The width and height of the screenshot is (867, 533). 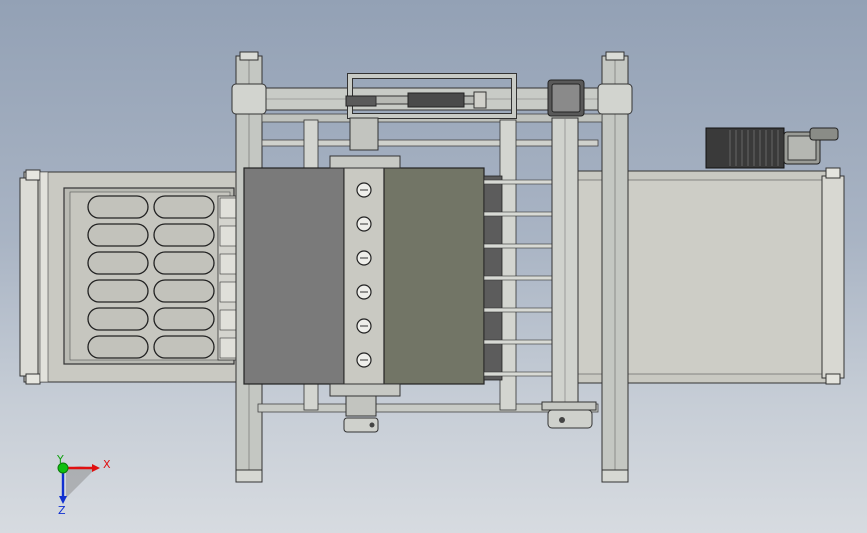 What do you see at coordinates (153, 276) in the screenshot?
I see `product-tray` at bounding box center [153, 276].